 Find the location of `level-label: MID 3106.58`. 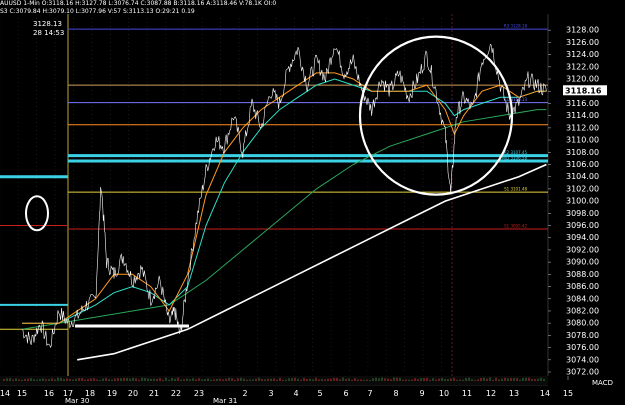

level-label: MID 3106.58 is located at coordinates (514, 157).